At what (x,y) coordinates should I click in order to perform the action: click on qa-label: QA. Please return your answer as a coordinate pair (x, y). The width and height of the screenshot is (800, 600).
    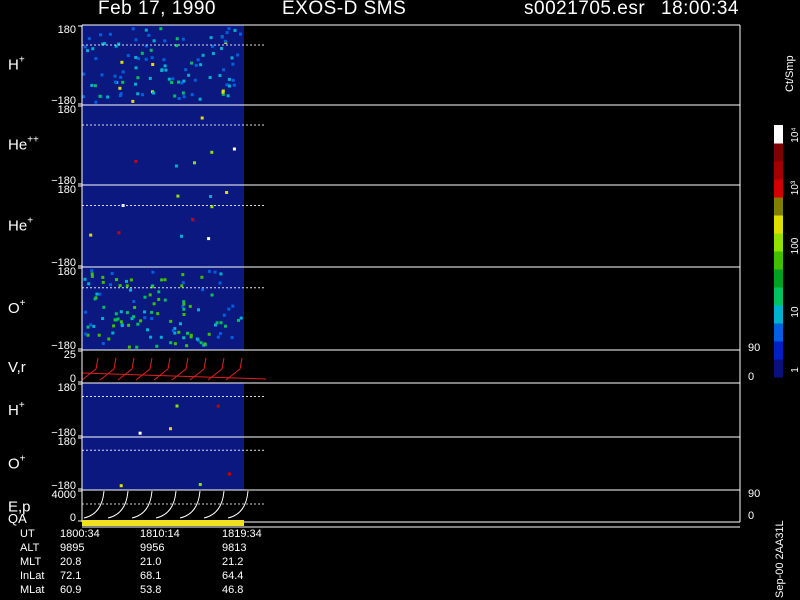
    Looking at the image, I should click on (17, 518).